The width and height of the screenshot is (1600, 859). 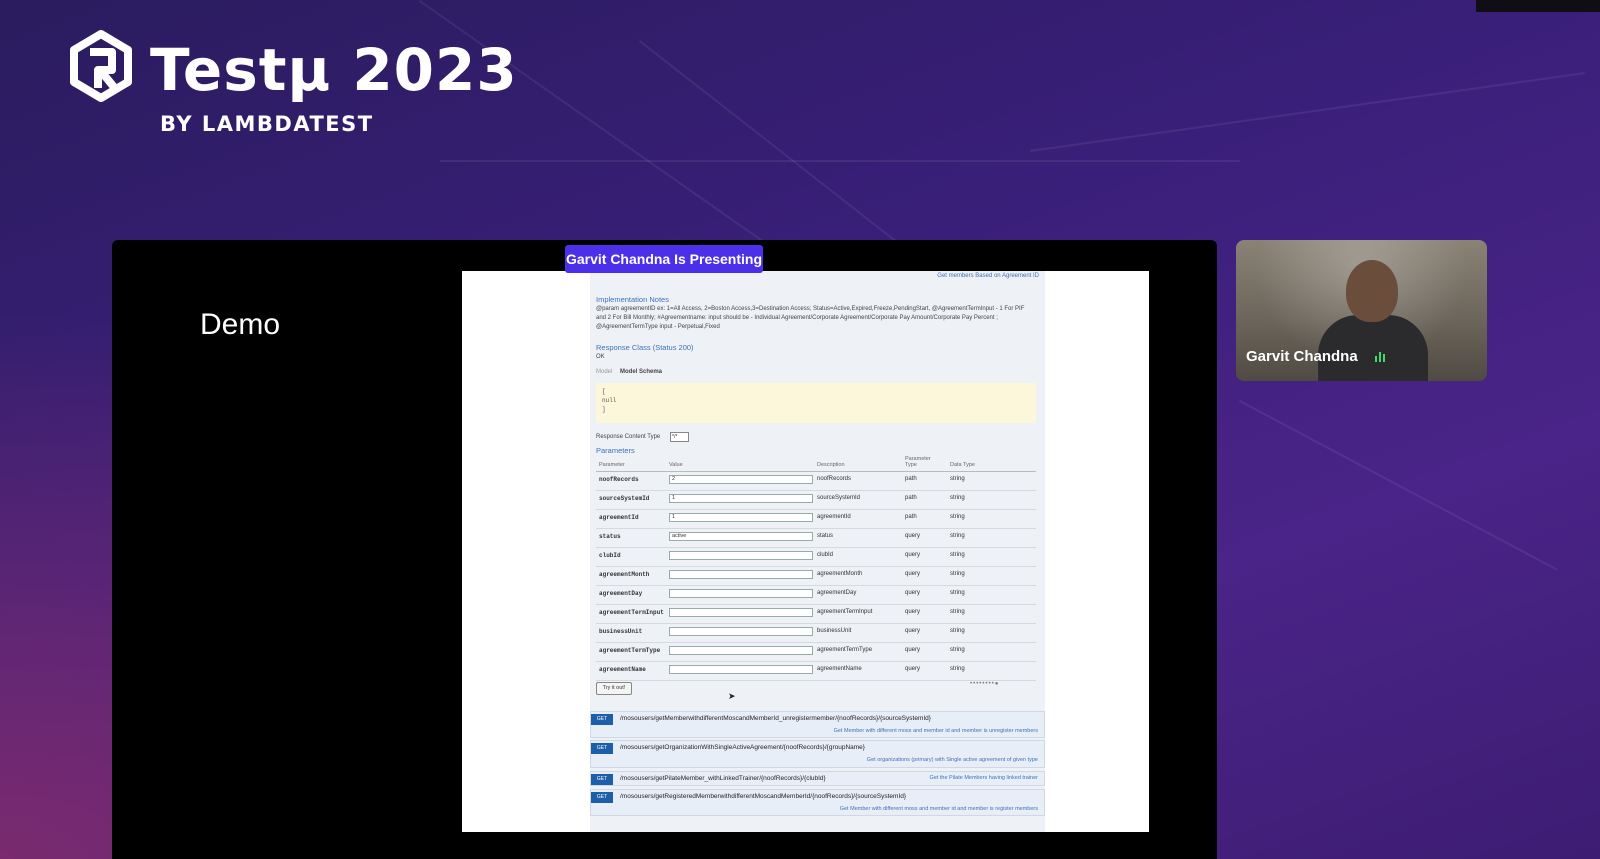 I want to click on event-title: Testμ 2023, so click(x=334, y=70).